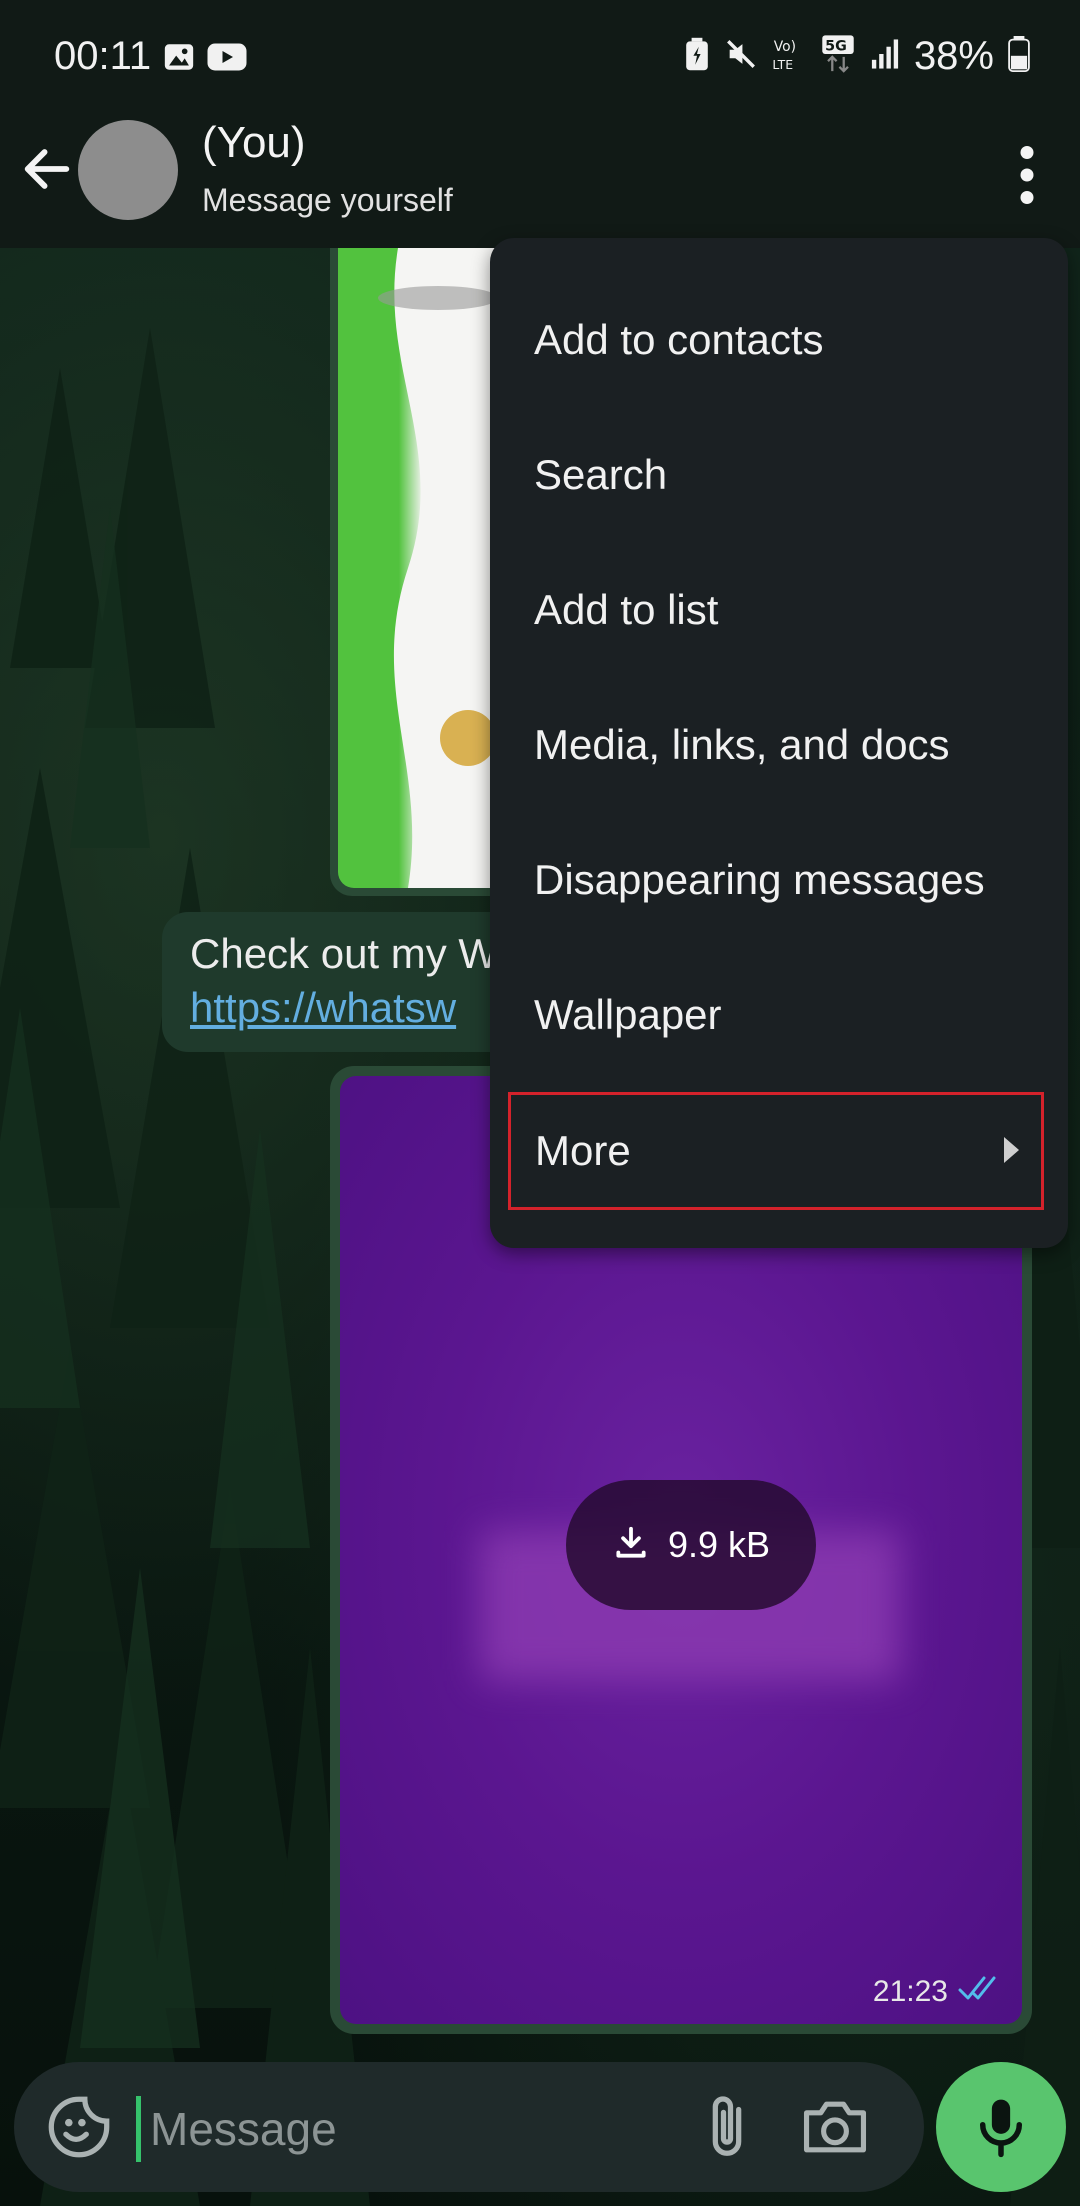  I want to click on menu-item-disappearing-messages: Disappearing messages, so click(779, 880).